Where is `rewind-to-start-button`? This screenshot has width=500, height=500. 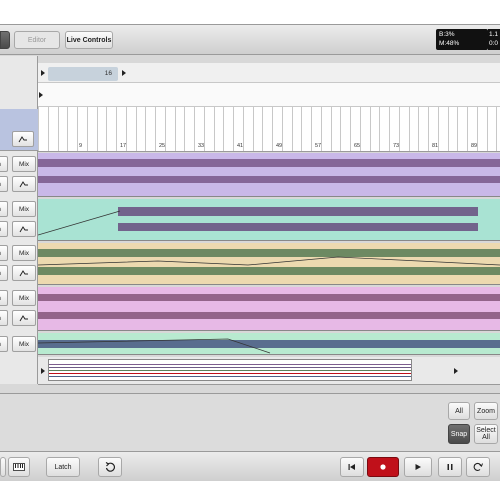
rewind-to-start-button is located at coordinates (352, 467).